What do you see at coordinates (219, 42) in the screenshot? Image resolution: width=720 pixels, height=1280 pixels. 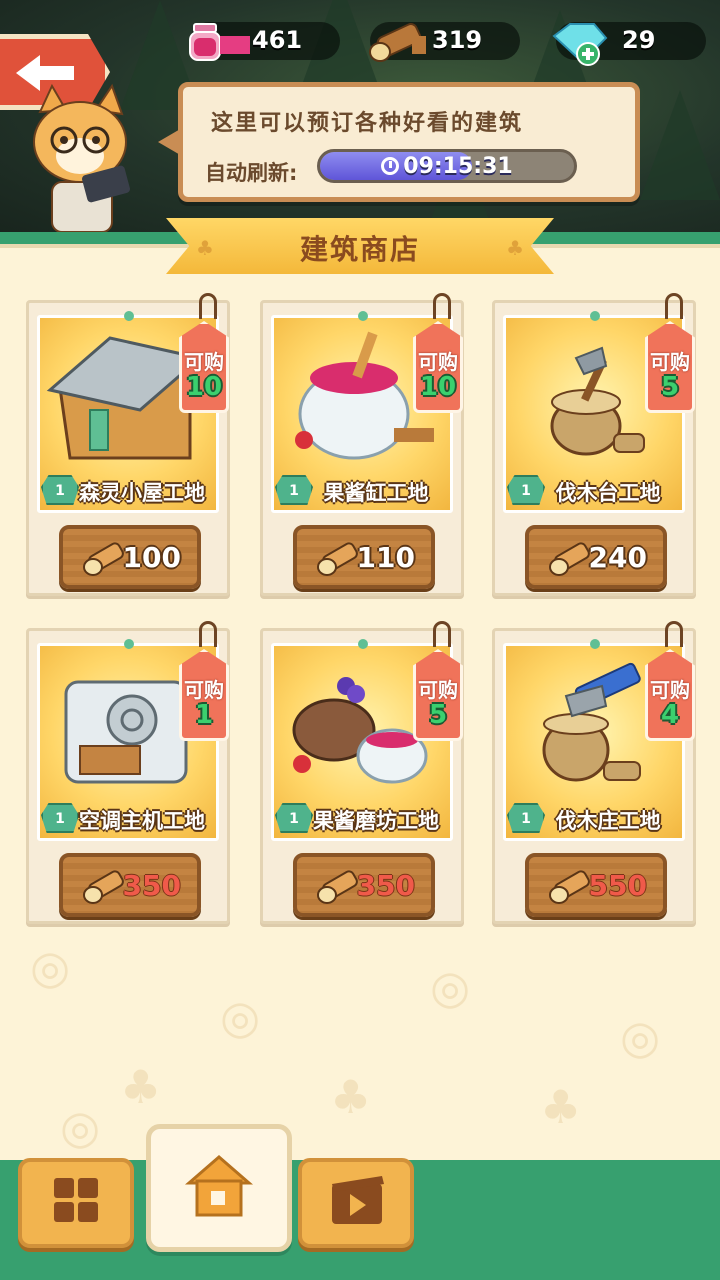 I see `jam-jar-icon` at bounding box center [219, 42].